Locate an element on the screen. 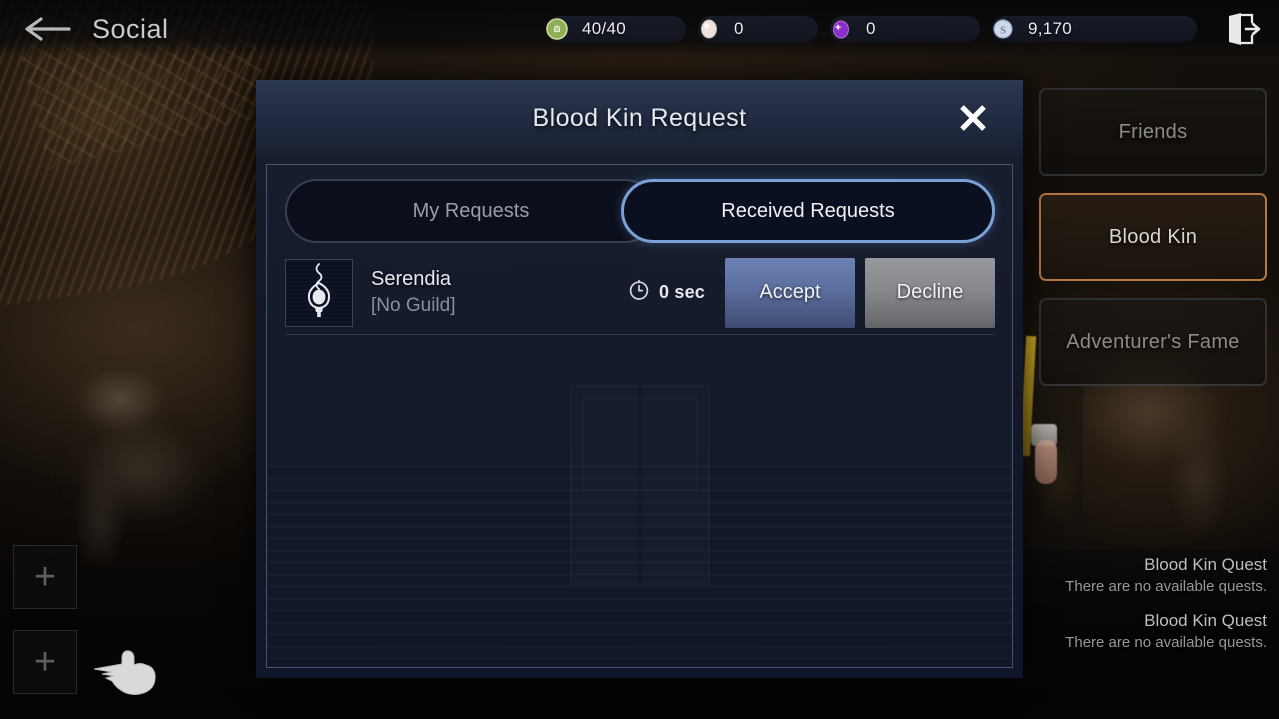 Image resolution: width=1279 pixels, height=719 pixels. clock-icon is located at coordinates (639, 292).